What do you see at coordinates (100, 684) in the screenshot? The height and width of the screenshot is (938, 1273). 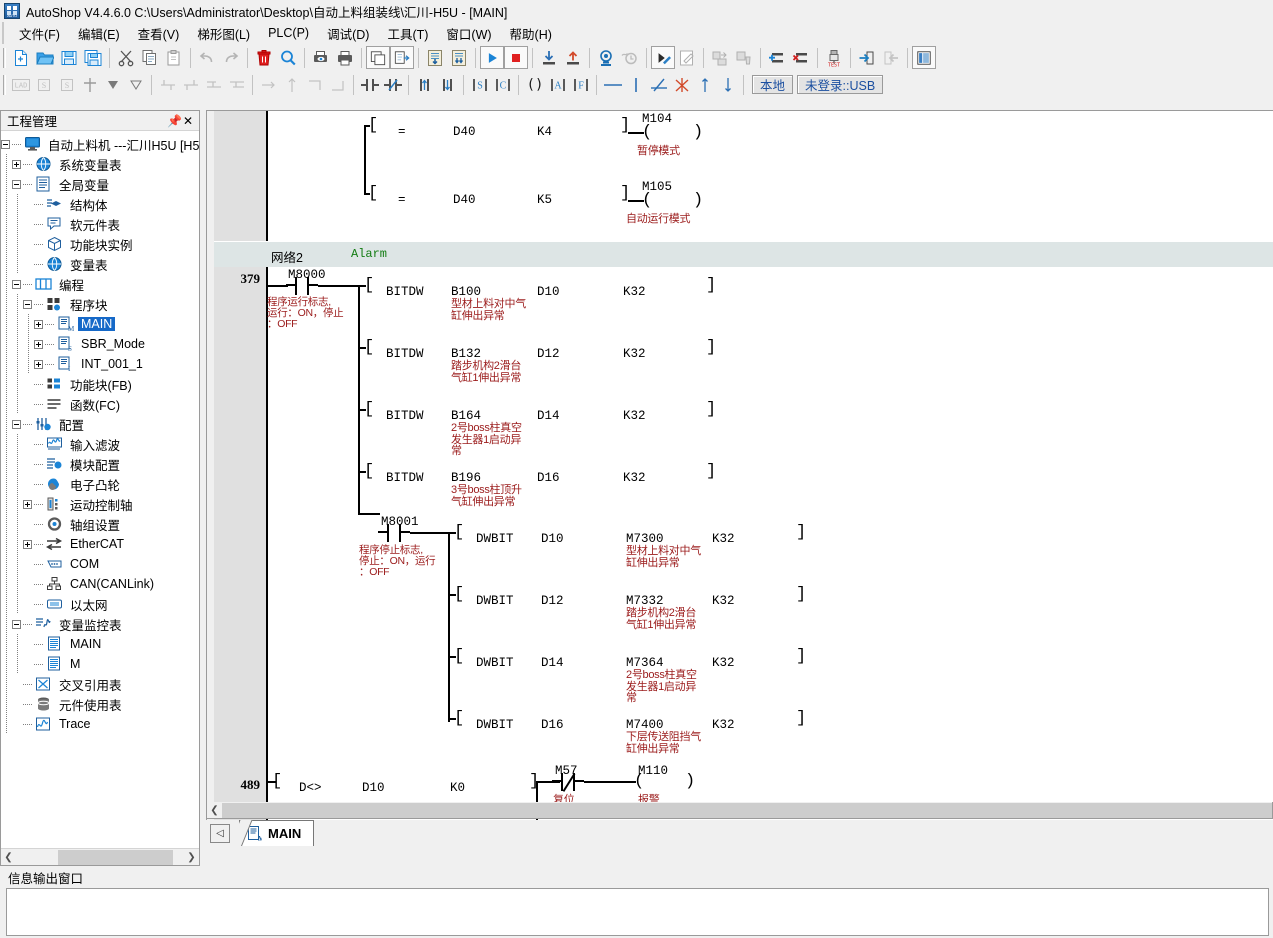 I see `tree-item-: 交叉引用表` at bounding box center [100, 684].